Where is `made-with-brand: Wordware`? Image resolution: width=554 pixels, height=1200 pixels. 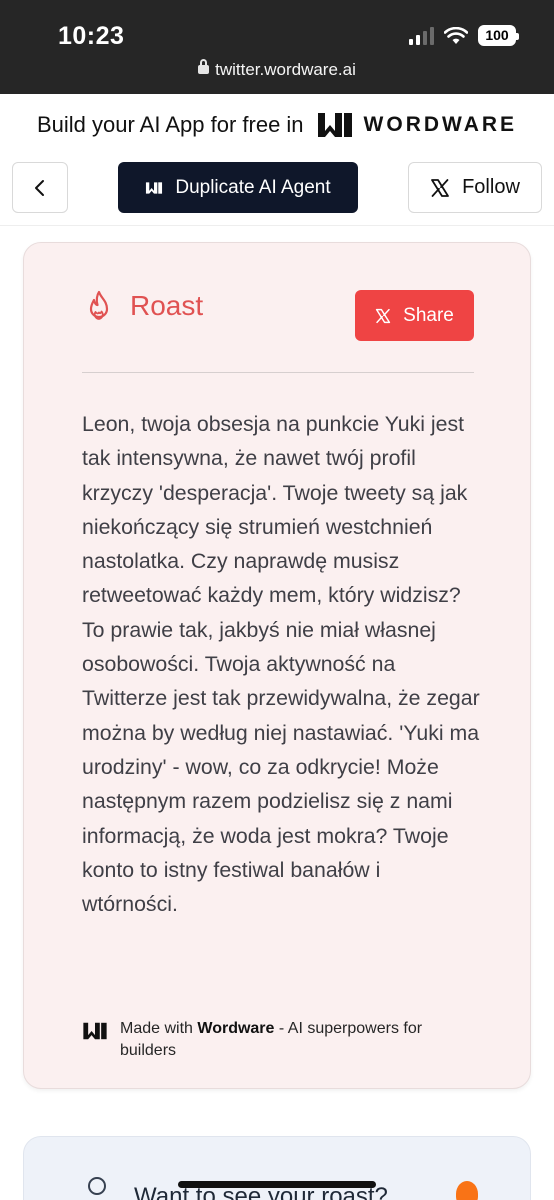
made-with-brand: Wordware is located at coordinates (236, 1028).